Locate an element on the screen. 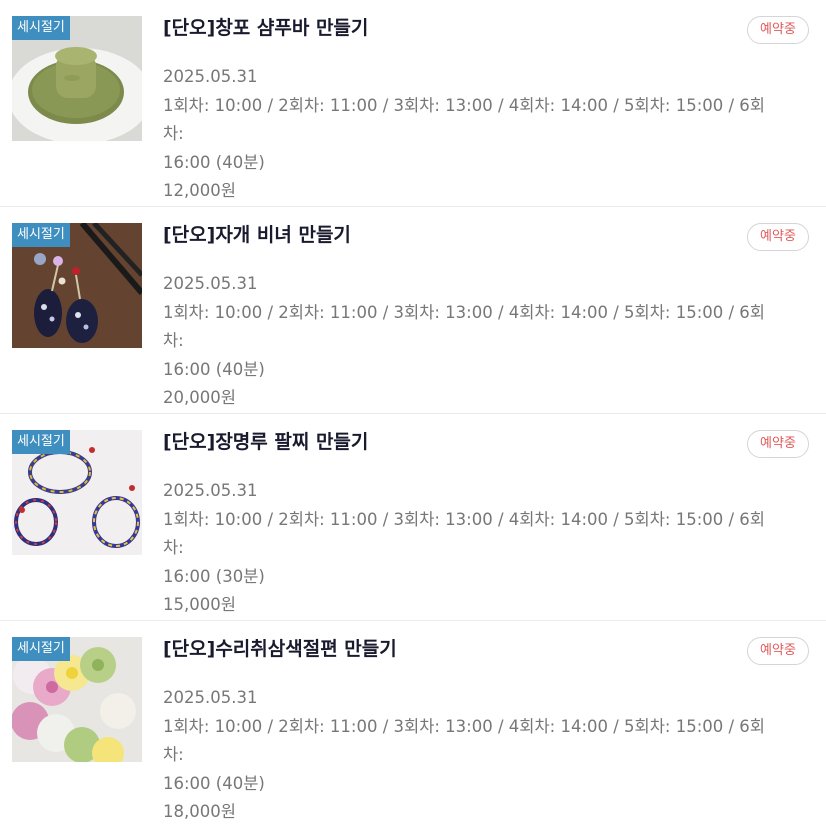 This screenshot has width=826, height=828. program-title: [단오]수리취삼색절편 만들기 is located at coordinates (280, 649).